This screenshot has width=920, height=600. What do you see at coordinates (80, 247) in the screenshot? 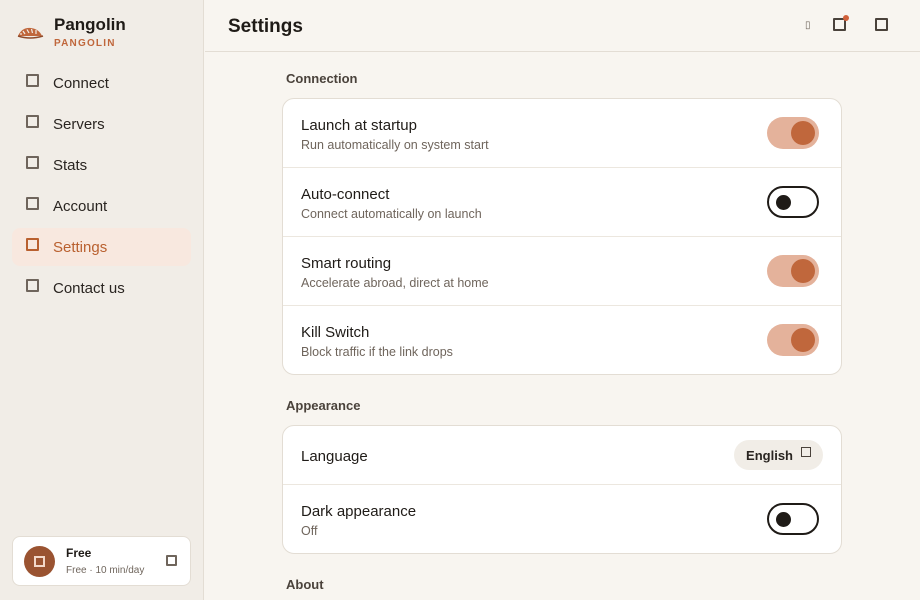
I see `sidebar-item-label: Settings` at bounding box center [80, 247].